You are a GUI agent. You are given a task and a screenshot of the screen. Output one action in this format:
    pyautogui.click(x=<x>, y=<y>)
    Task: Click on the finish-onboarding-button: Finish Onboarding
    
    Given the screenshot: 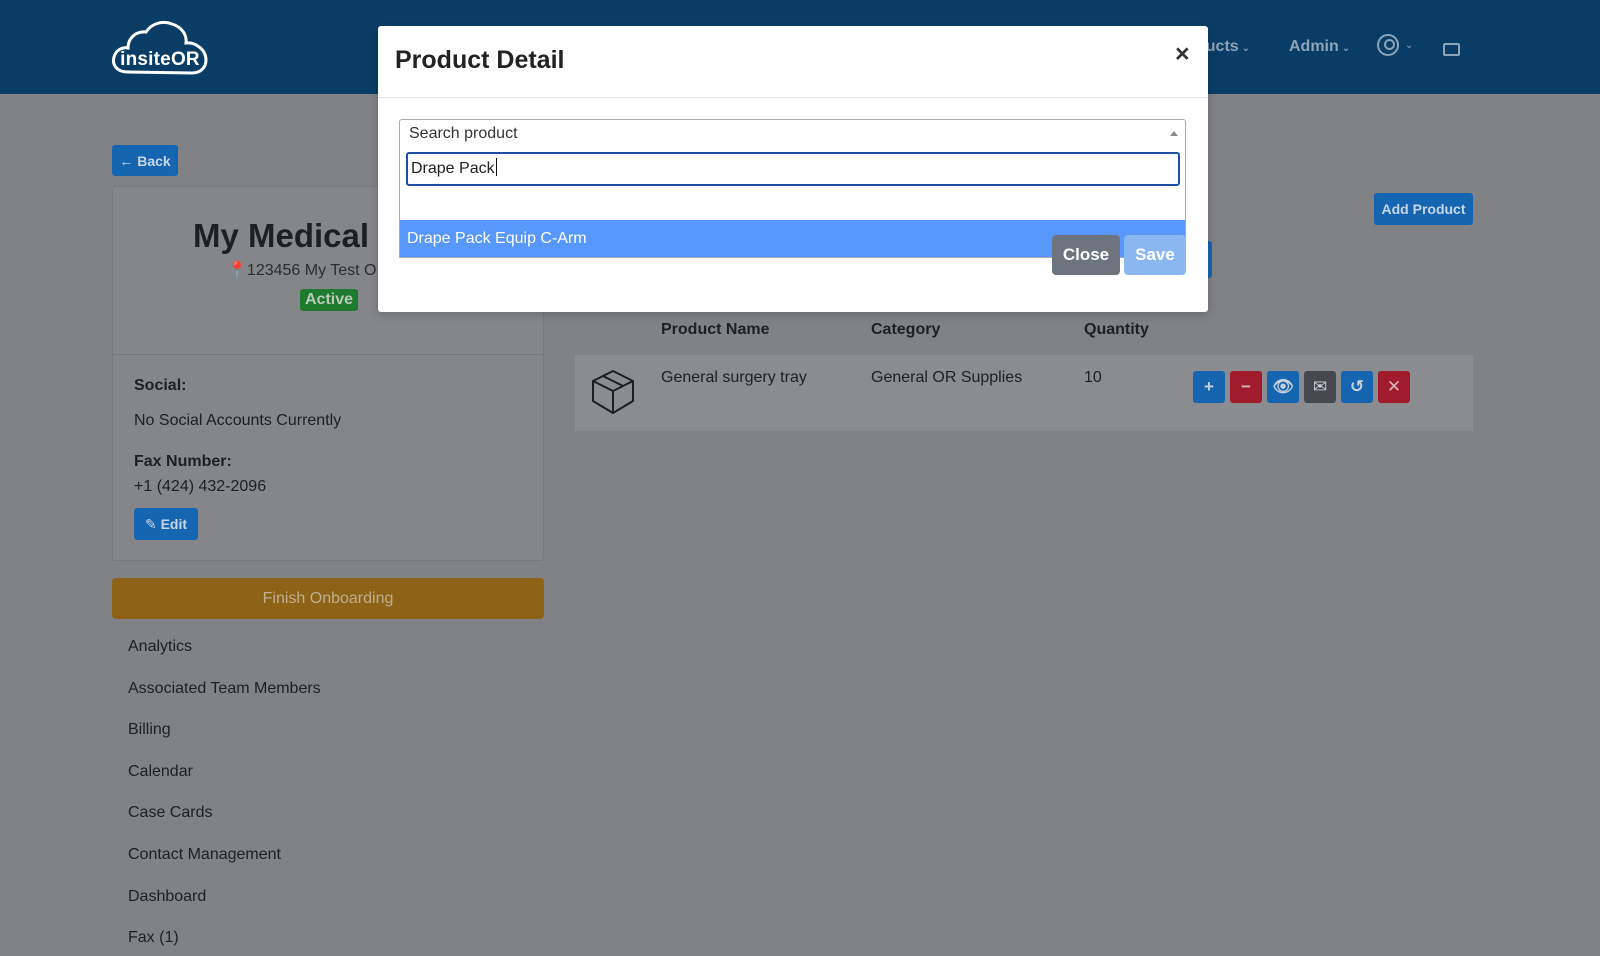 What is the action you would take?
    pyautogui.click(x=328, y=598)
    